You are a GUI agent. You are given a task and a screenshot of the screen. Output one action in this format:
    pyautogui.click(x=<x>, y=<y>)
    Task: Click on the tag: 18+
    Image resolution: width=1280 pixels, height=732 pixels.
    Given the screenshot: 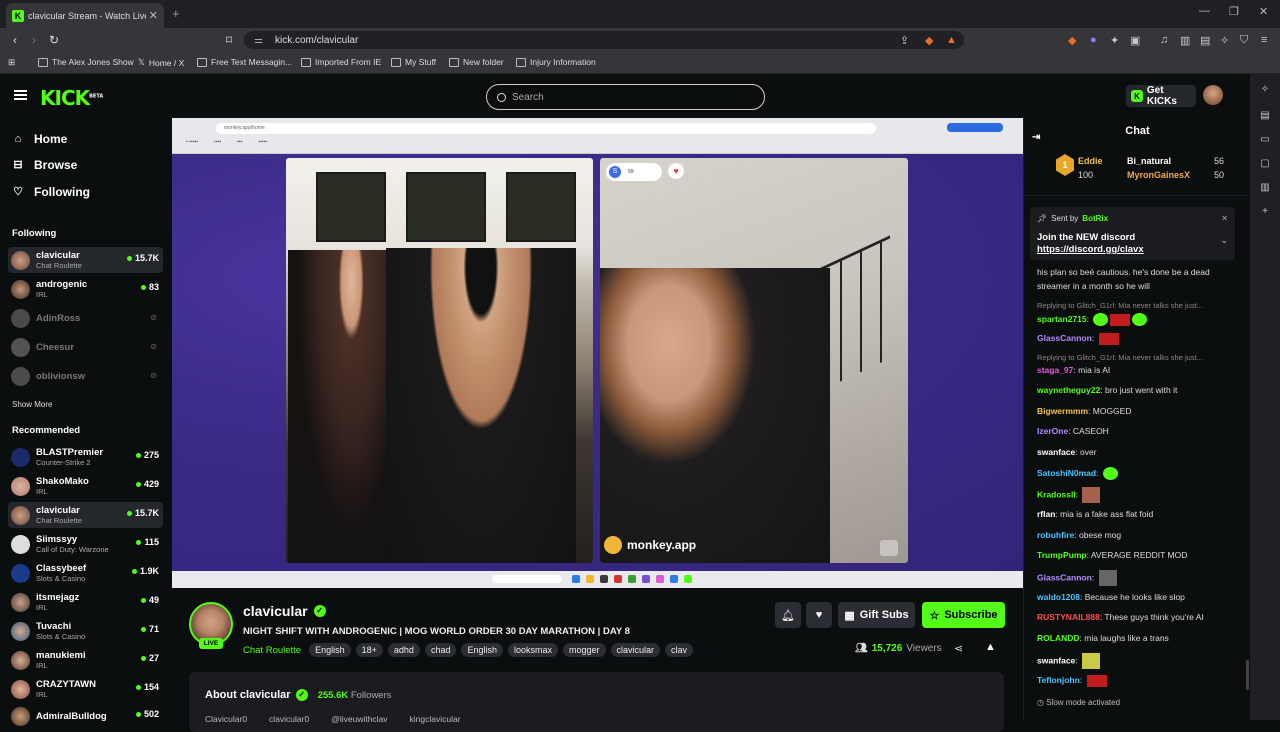 What is the action you would take?
    pyautogui.click(x=369, y=650)
    